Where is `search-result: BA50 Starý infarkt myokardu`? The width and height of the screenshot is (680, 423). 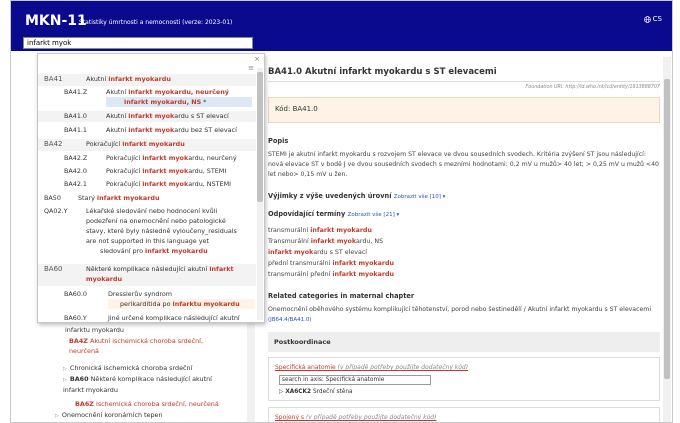 search-result: BA50 Starý infarkt myokardu is located at coordinates (147, 199).